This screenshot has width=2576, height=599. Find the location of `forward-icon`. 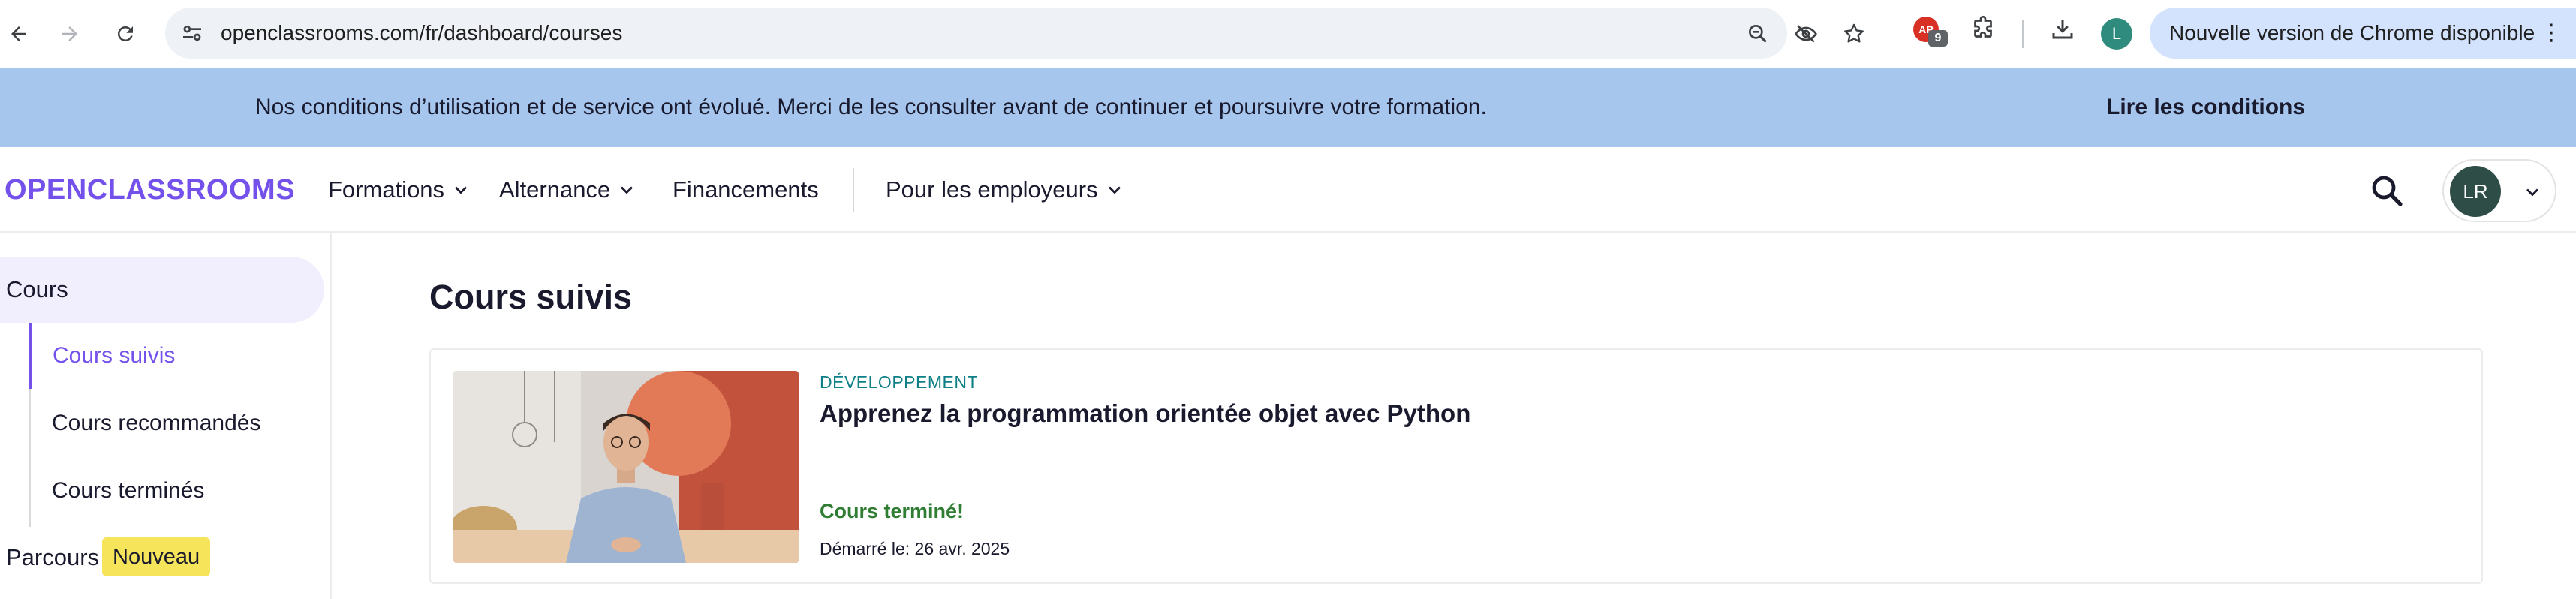

forward-icon is located at coordinates (69, 33).